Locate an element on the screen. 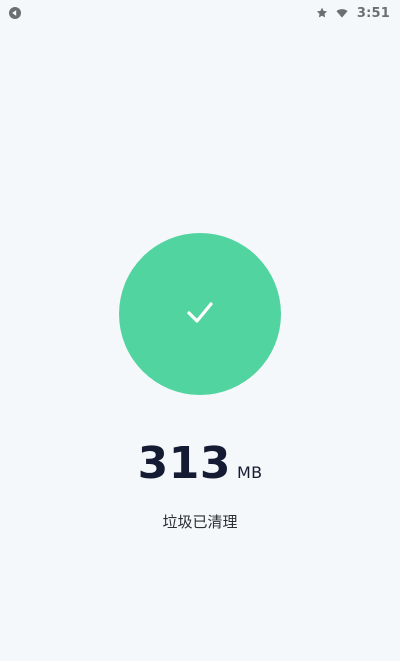 The image size is (400, 661). cleaned-size-value: 313 is located at coordinates (184, 463).